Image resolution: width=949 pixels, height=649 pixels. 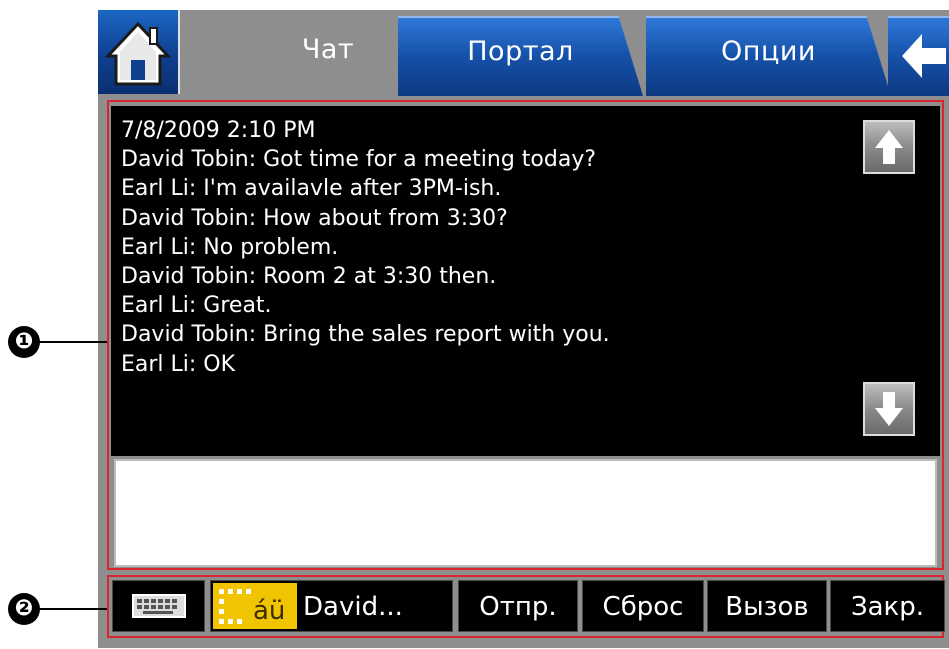 I want to click on tab-portal: Портал, so click(x=520, y=56).